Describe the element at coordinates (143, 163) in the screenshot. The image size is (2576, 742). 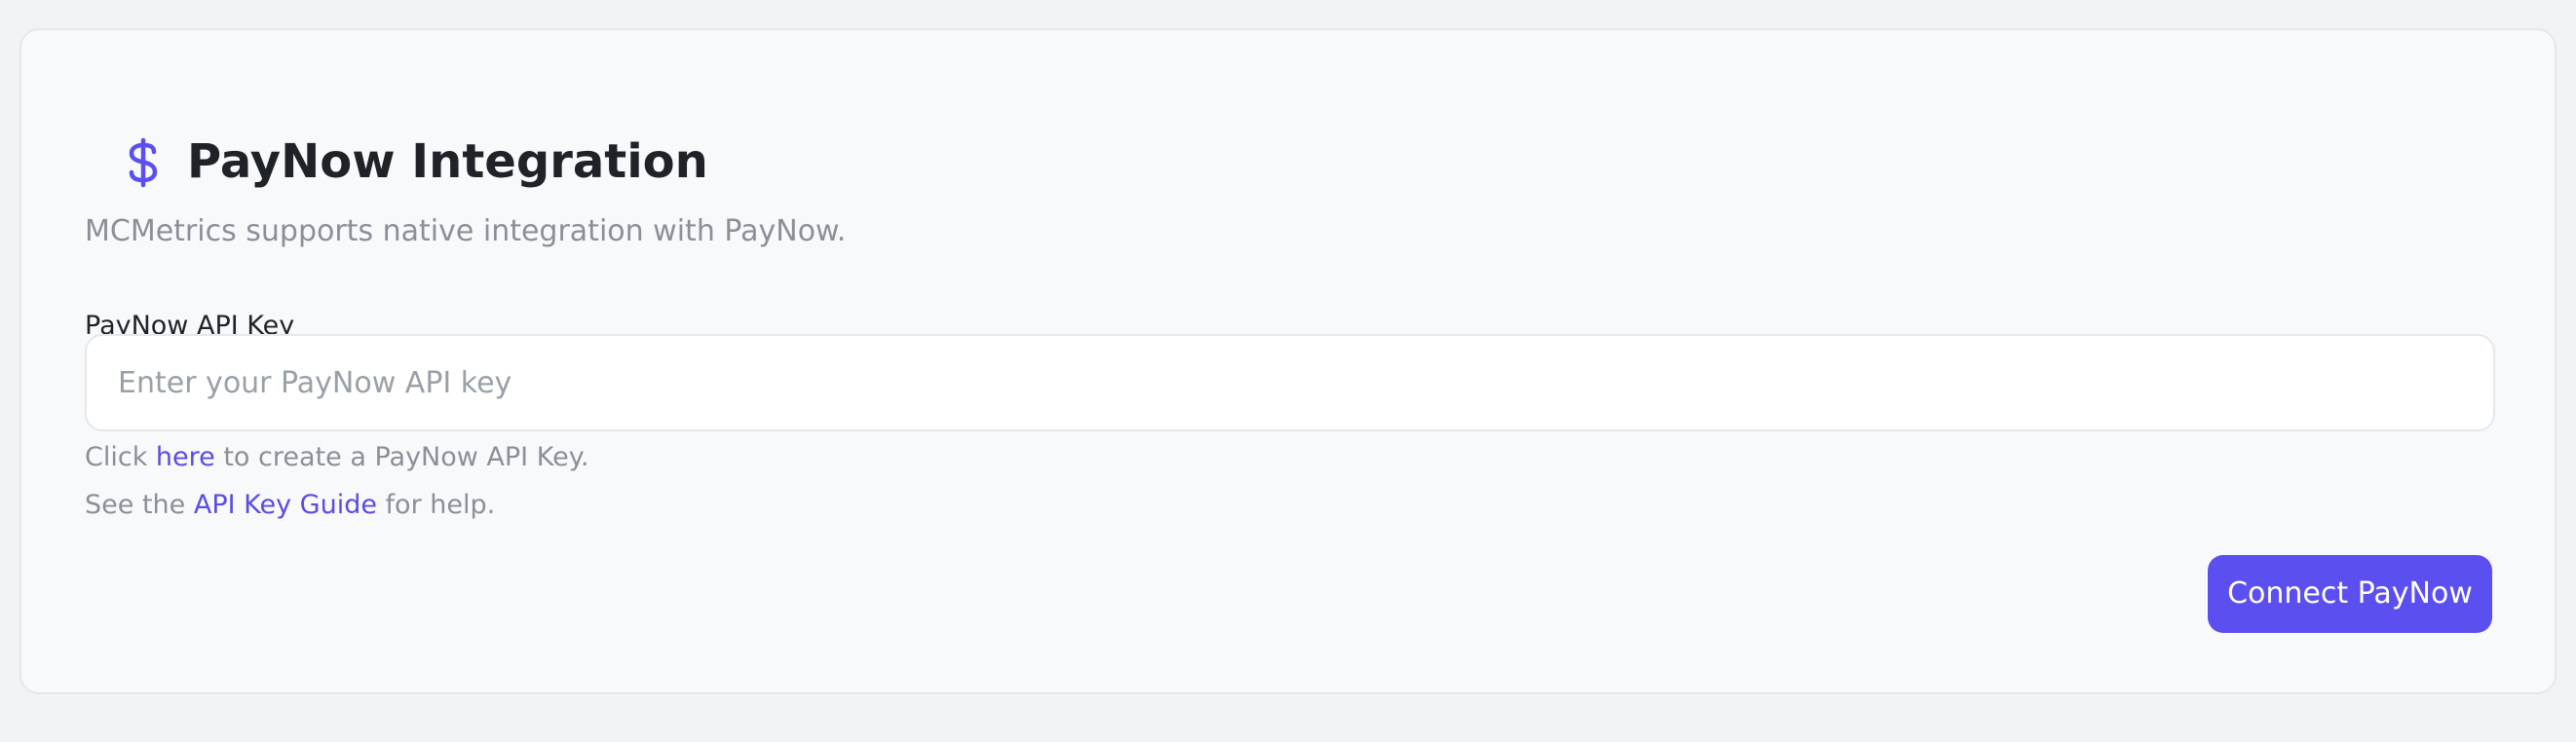
I see `dollar-icon` at that location.